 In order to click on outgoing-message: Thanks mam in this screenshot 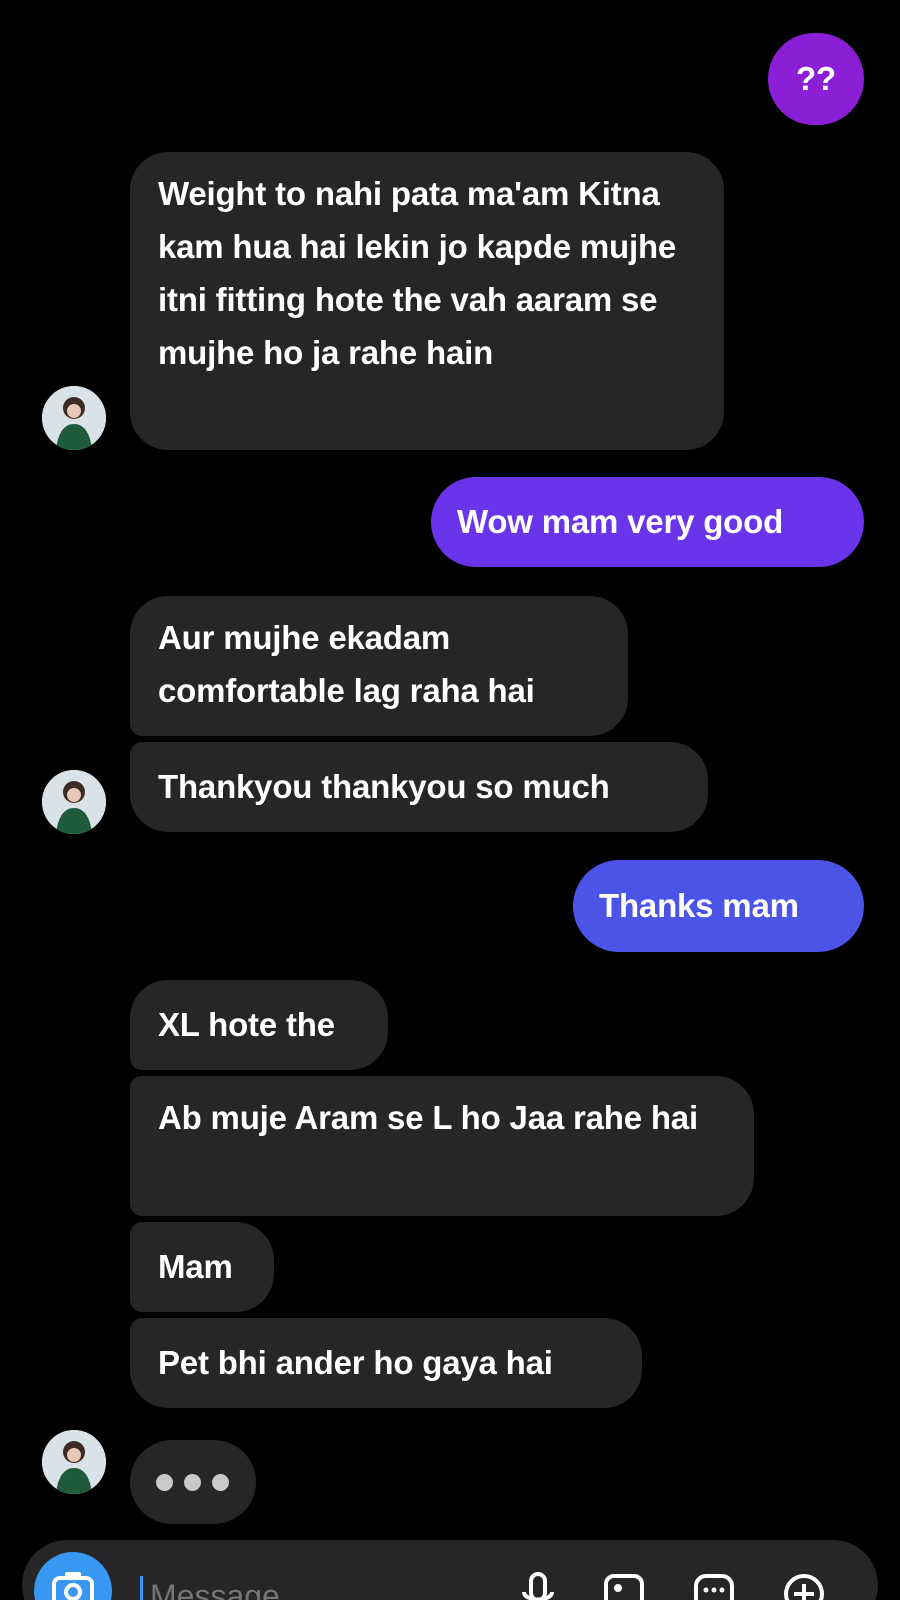, I will do `click(718, 906)`.